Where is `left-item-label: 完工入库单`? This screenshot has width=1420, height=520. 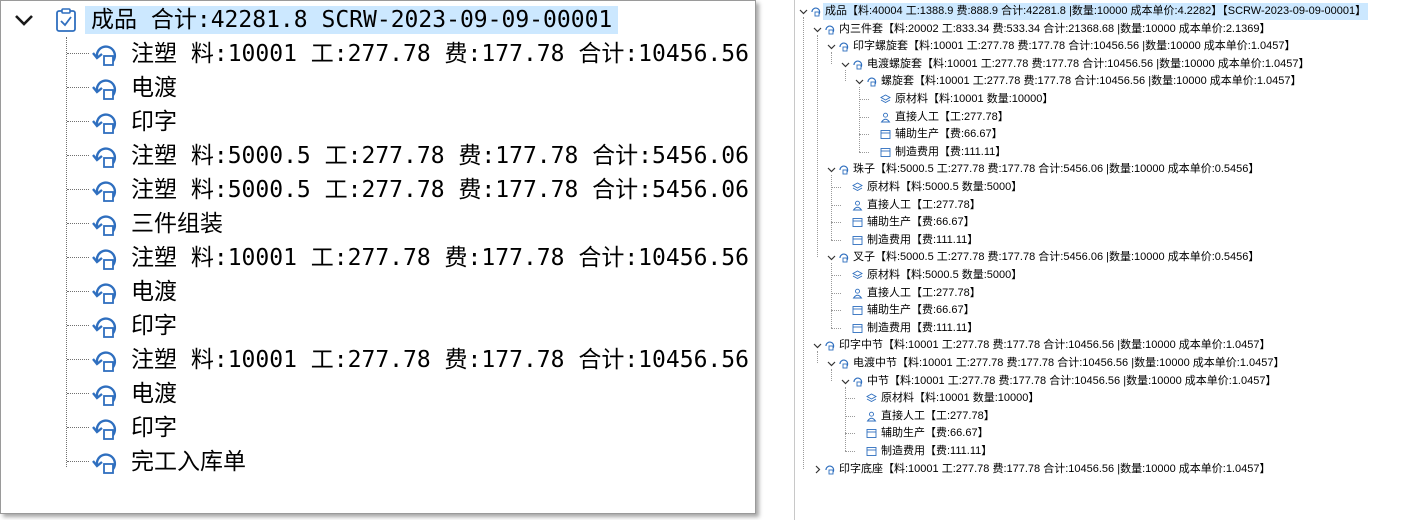 left-item-label: 完工入库单 is located at coordinates (188, 462).